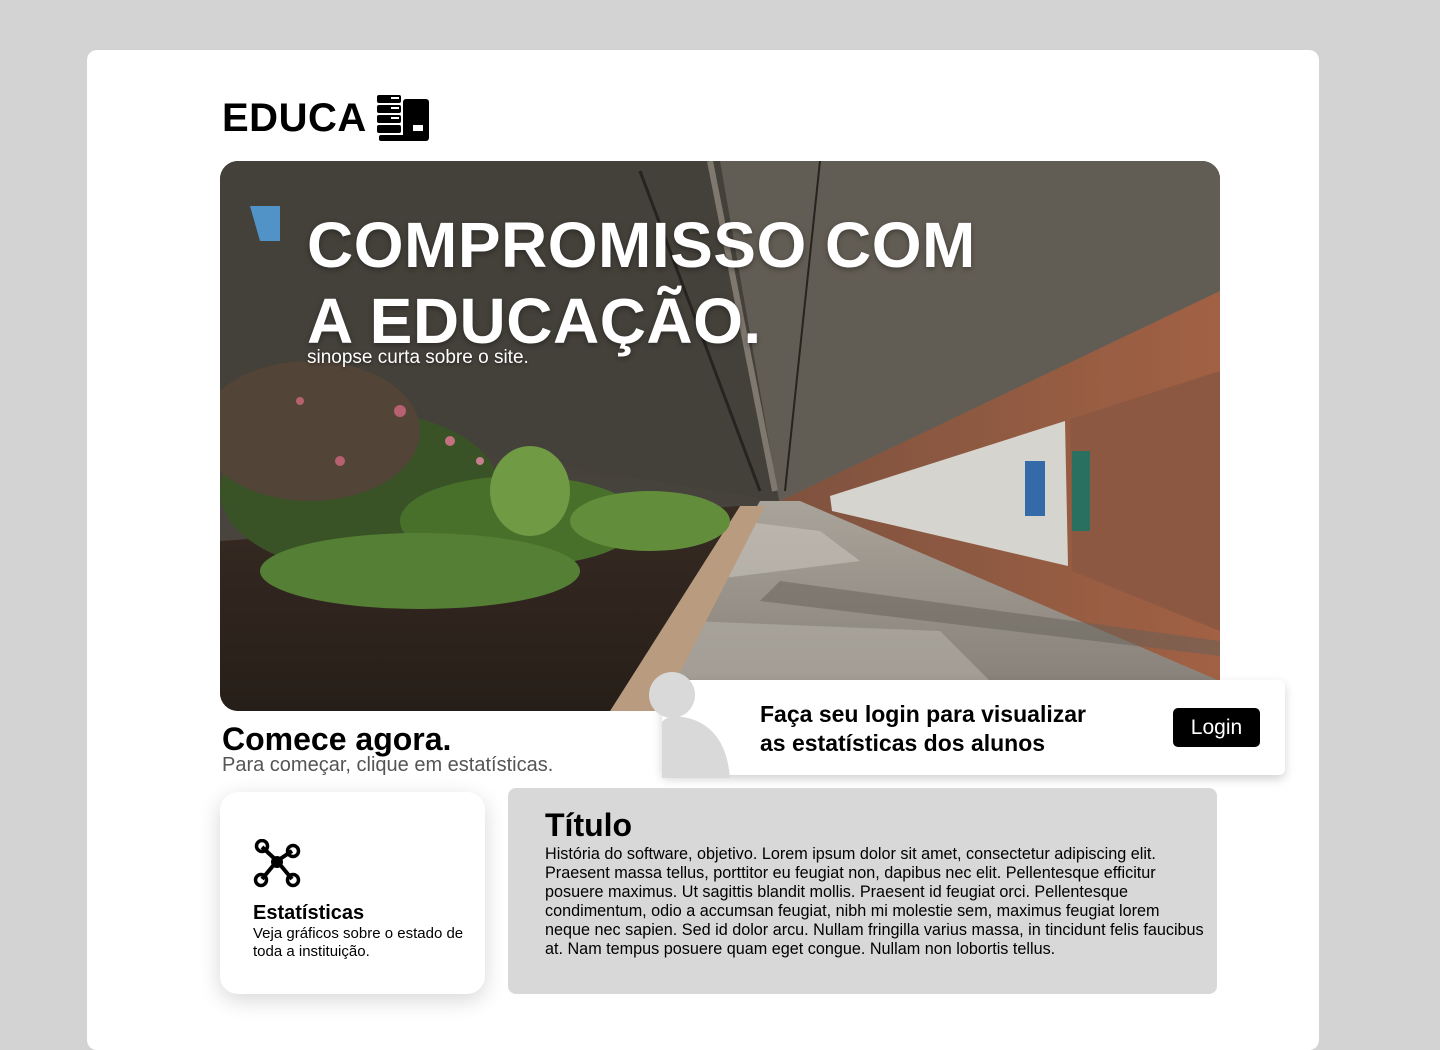 The width and height of the screenshot is (1440, 1050). I want to click on user-icon, so click(689, 725).